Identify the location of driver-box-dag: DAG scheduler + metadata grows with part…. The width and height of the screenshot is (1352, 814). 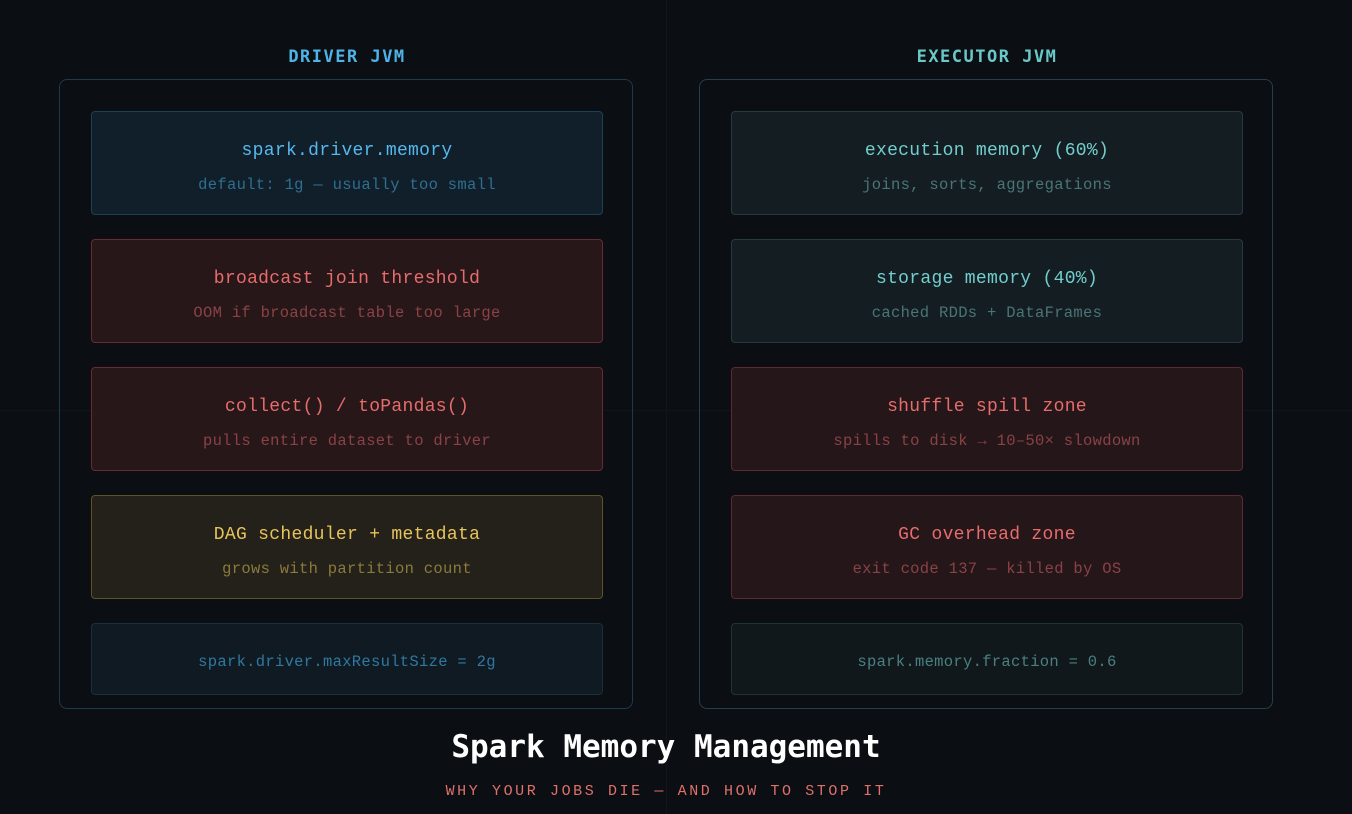
(347, 547).